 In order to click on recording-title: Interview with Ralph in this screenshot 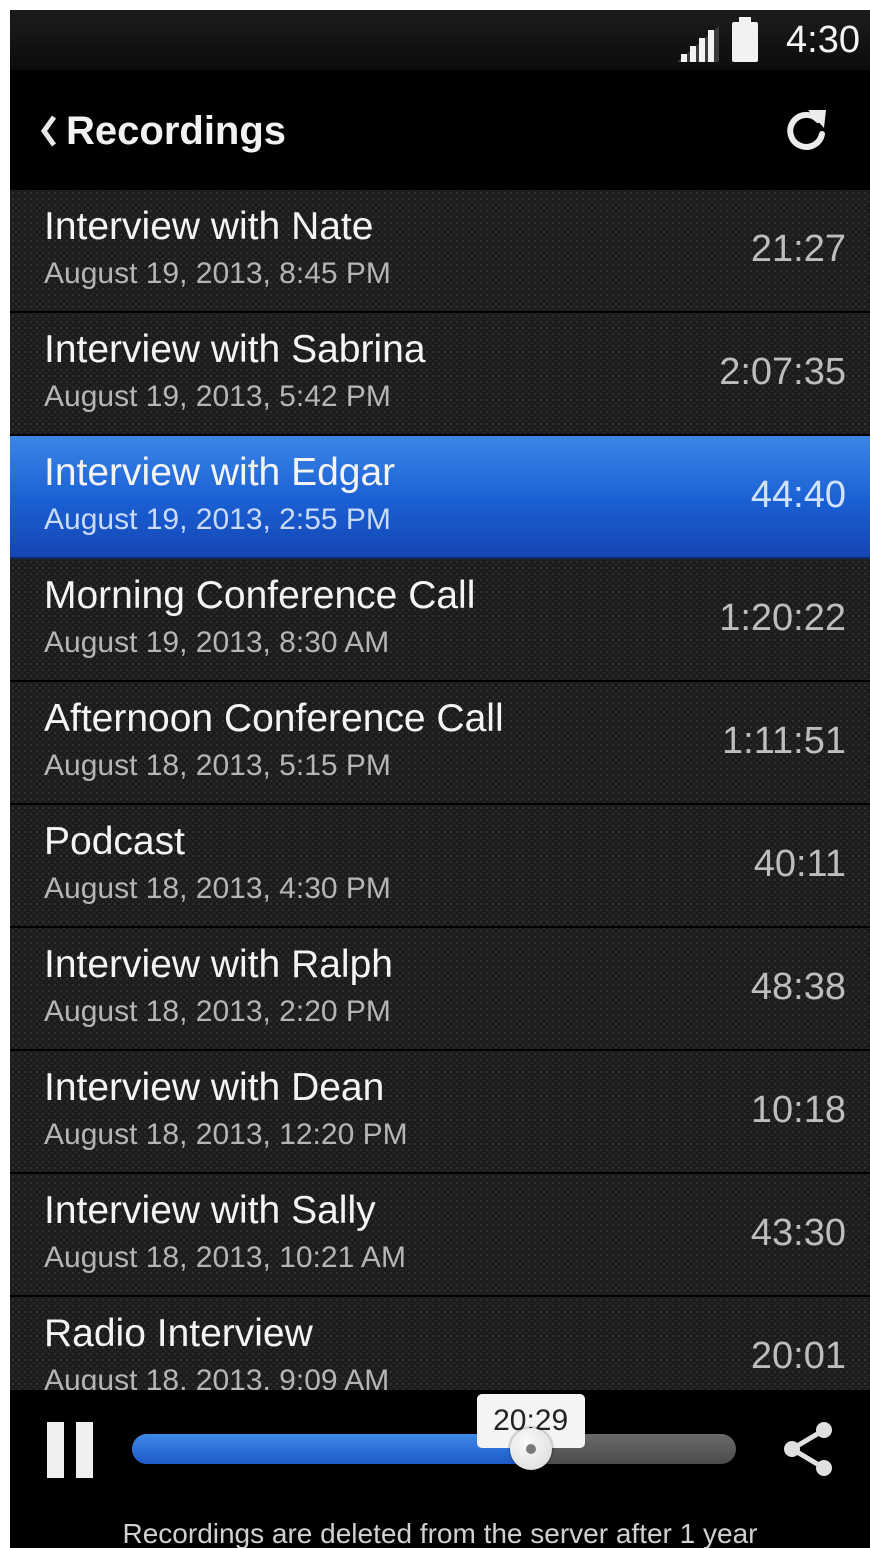, I will do `click(218, 964)`.